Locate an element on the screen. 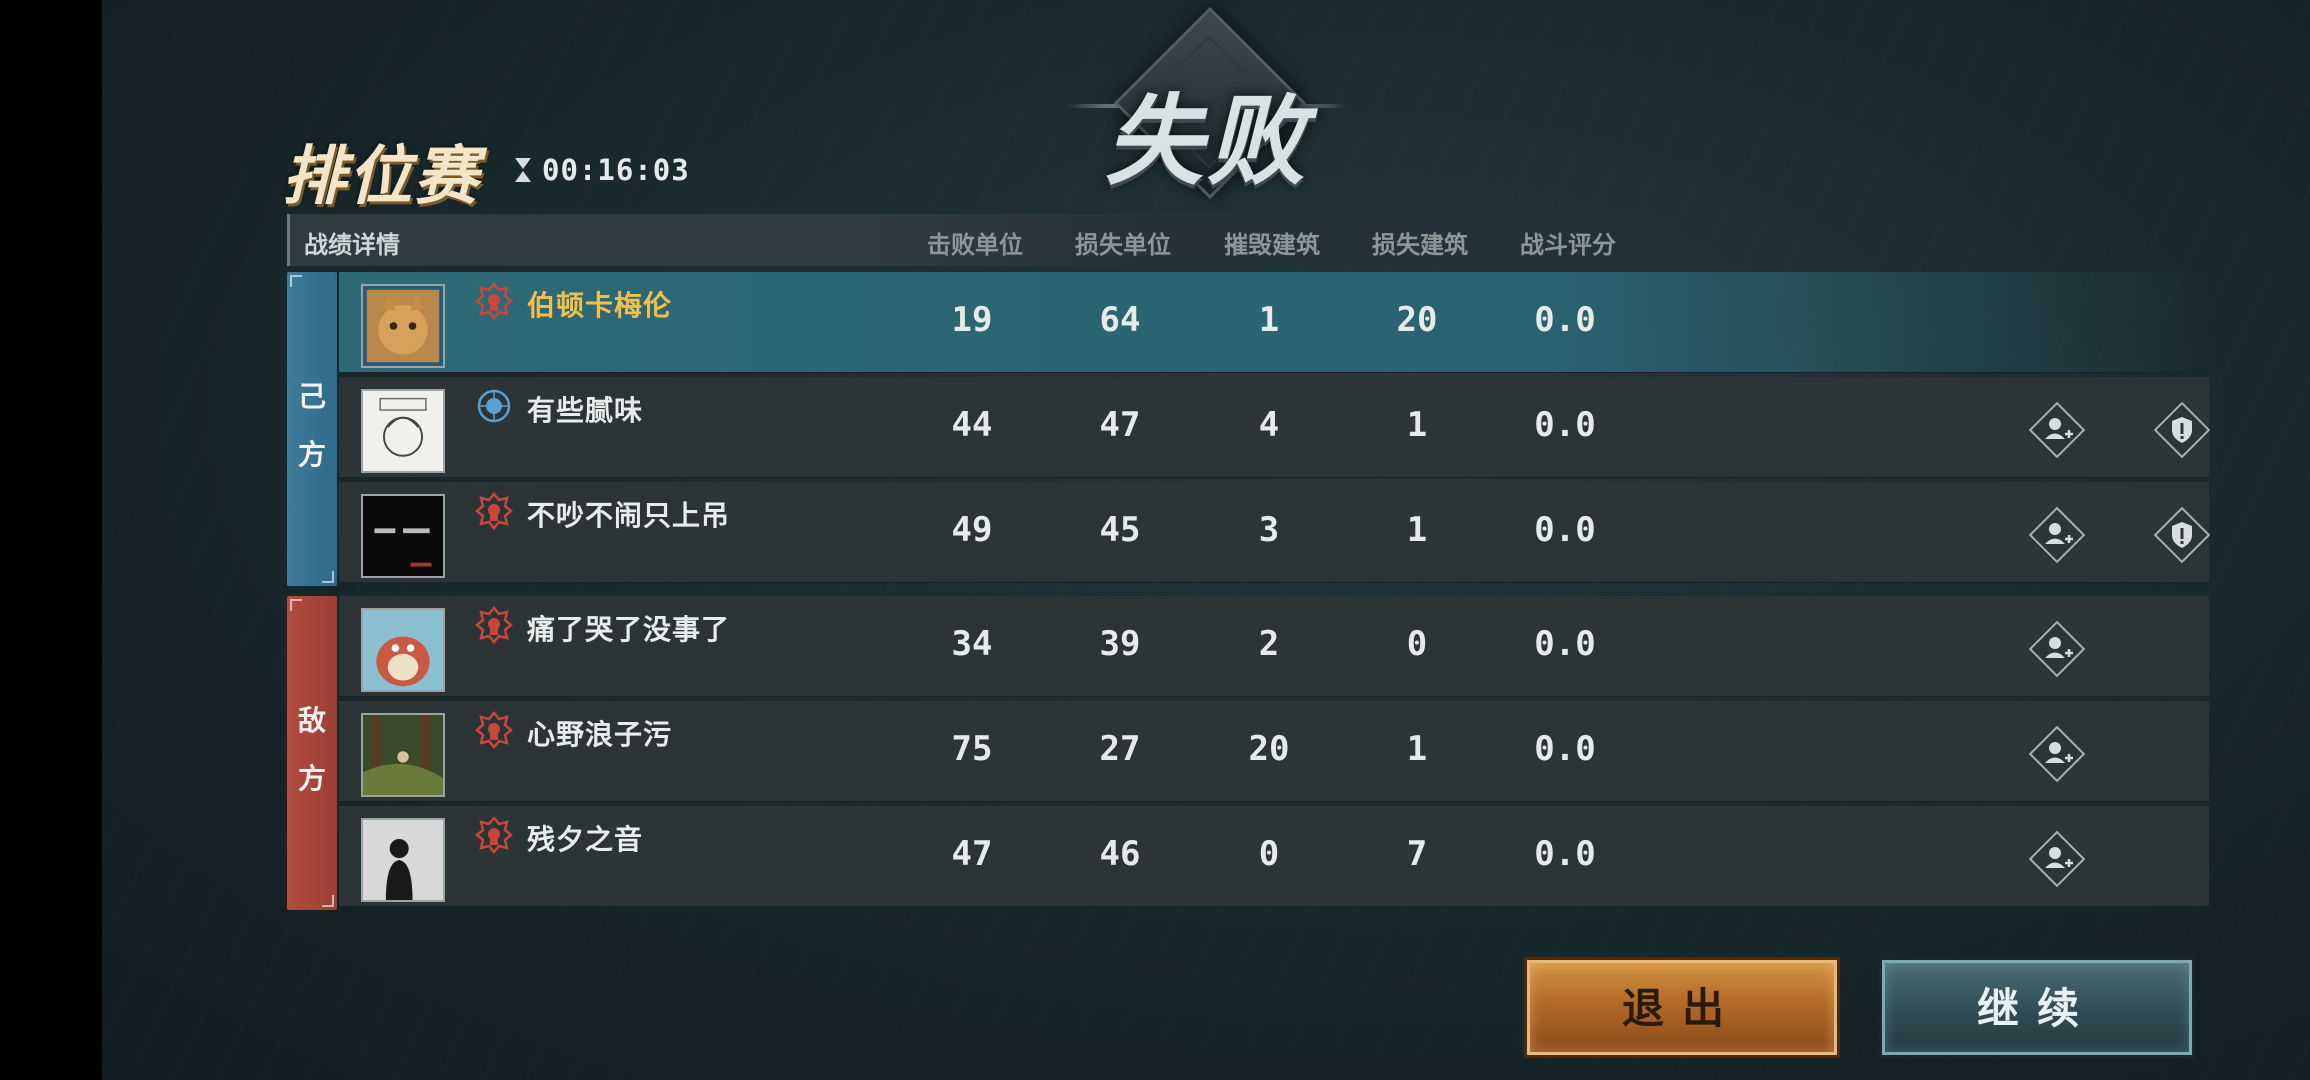 This screenshot has height=1080, width=2310. column-header-score: 战斗评分 is located at coordinates (1568, 245).